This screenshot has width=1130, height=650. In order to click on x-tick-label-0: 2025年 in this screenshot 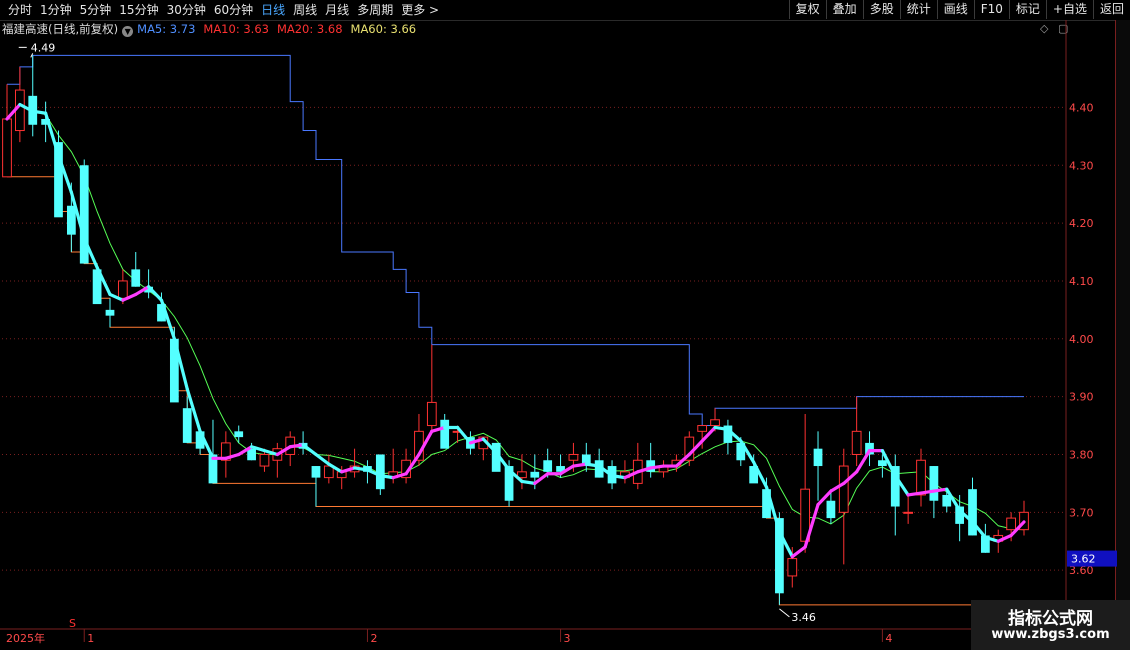, I will do `click(25, 638)`.